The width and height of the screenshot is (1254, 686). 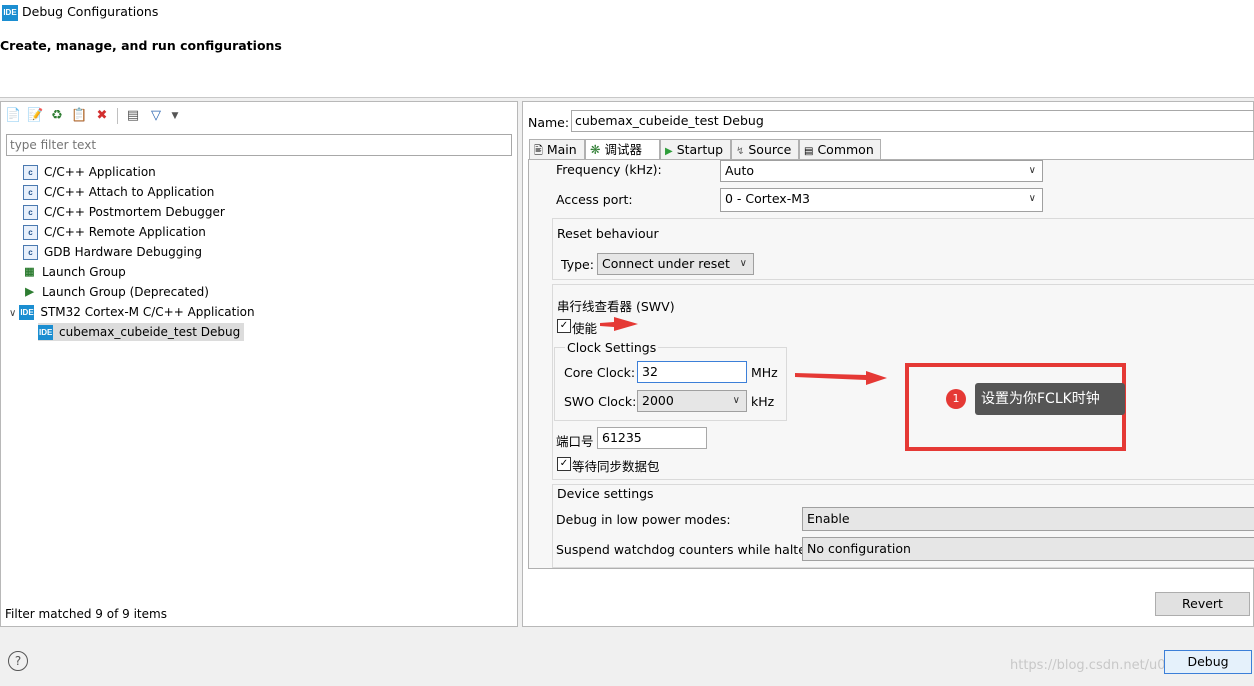 I want to click on annotation-badge: 1, so click(x=956, y=399).